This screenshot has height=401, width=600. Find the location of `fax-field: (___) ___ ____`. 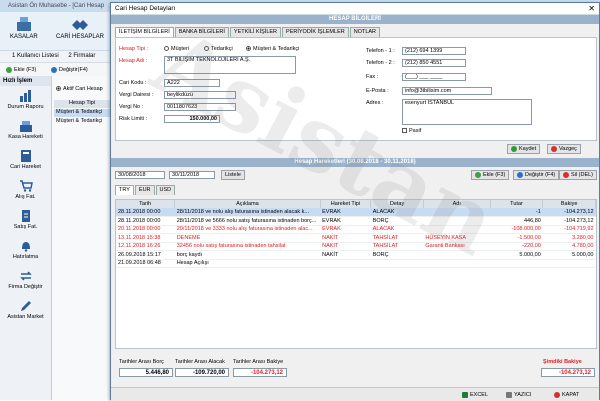

fax-field: (___) ___ ____ is located at coordinates (434, 77).